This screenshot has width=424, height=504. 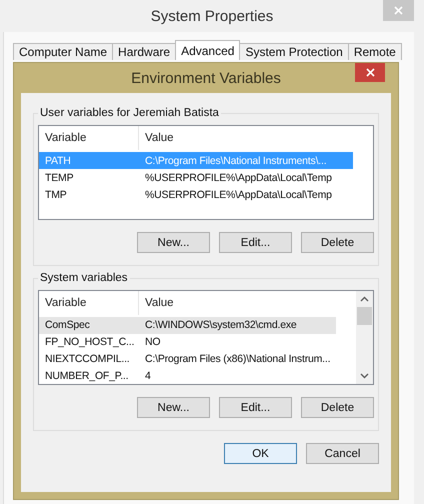 I want to click on tab: Computer Name, so click(x=63, y=51).